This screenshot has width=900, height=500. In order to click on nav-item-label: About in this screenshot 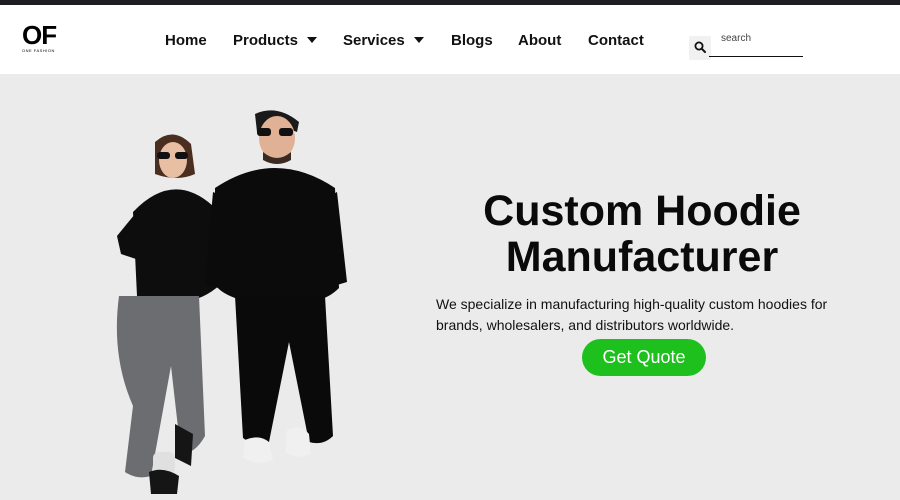, I will do `click(540, 40)`.